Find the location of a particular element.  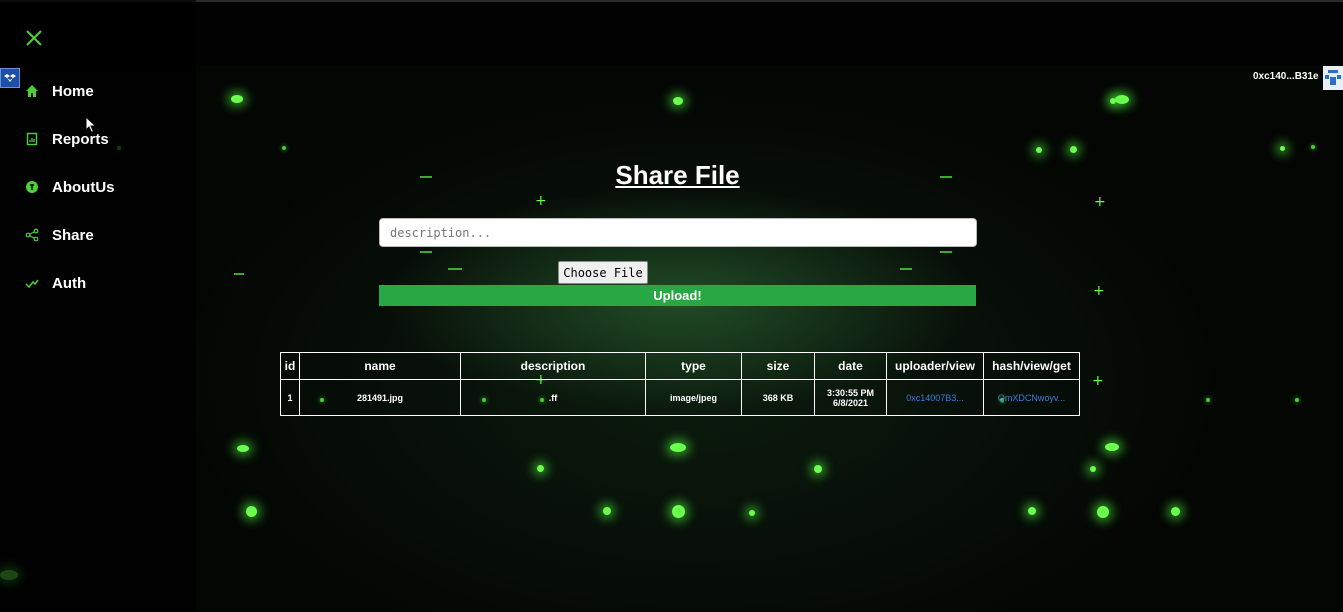

cell-date-time: 3:30:55 PM is located at coordinates (850, 392).